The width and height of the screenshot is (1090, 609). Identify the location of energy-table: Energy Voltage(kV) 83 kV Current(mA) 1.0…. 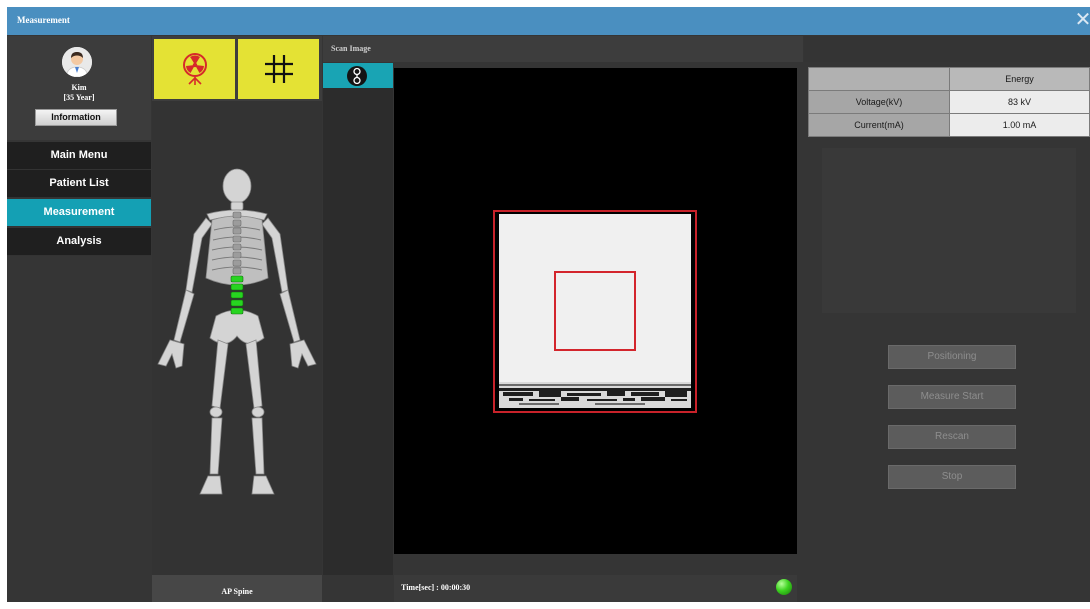
(949, 102).